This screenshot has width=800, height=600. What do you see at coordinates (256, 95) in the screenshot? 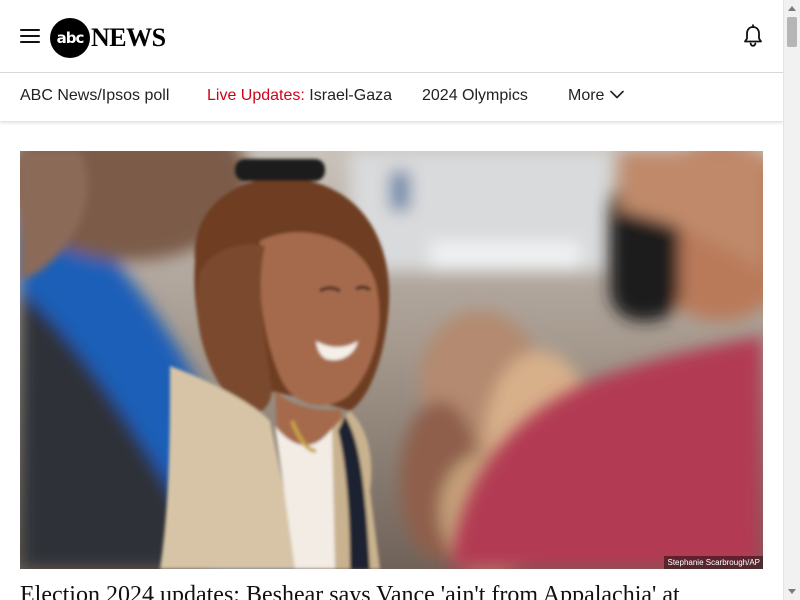
I see `live-updates-prefix: Live Updates:` at bounding box center [256, 95].